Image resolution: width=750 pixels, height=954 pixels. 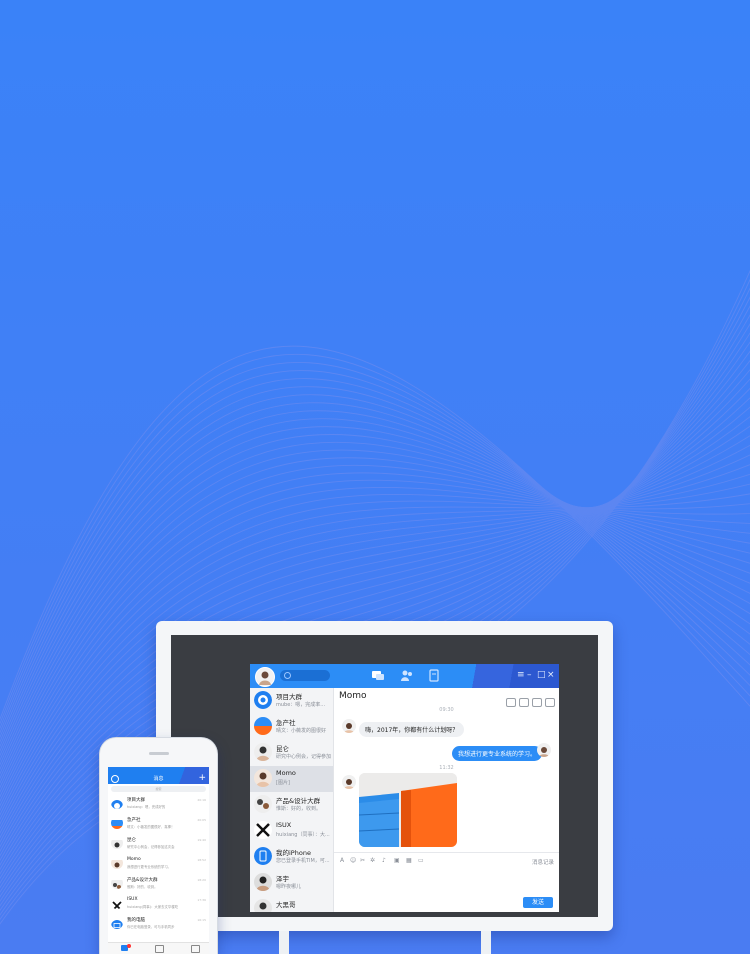 What do you see at coordinates (543, 862) in the screenshot?
I see `history-link: 消息记录` at bounding box center [543, 862].